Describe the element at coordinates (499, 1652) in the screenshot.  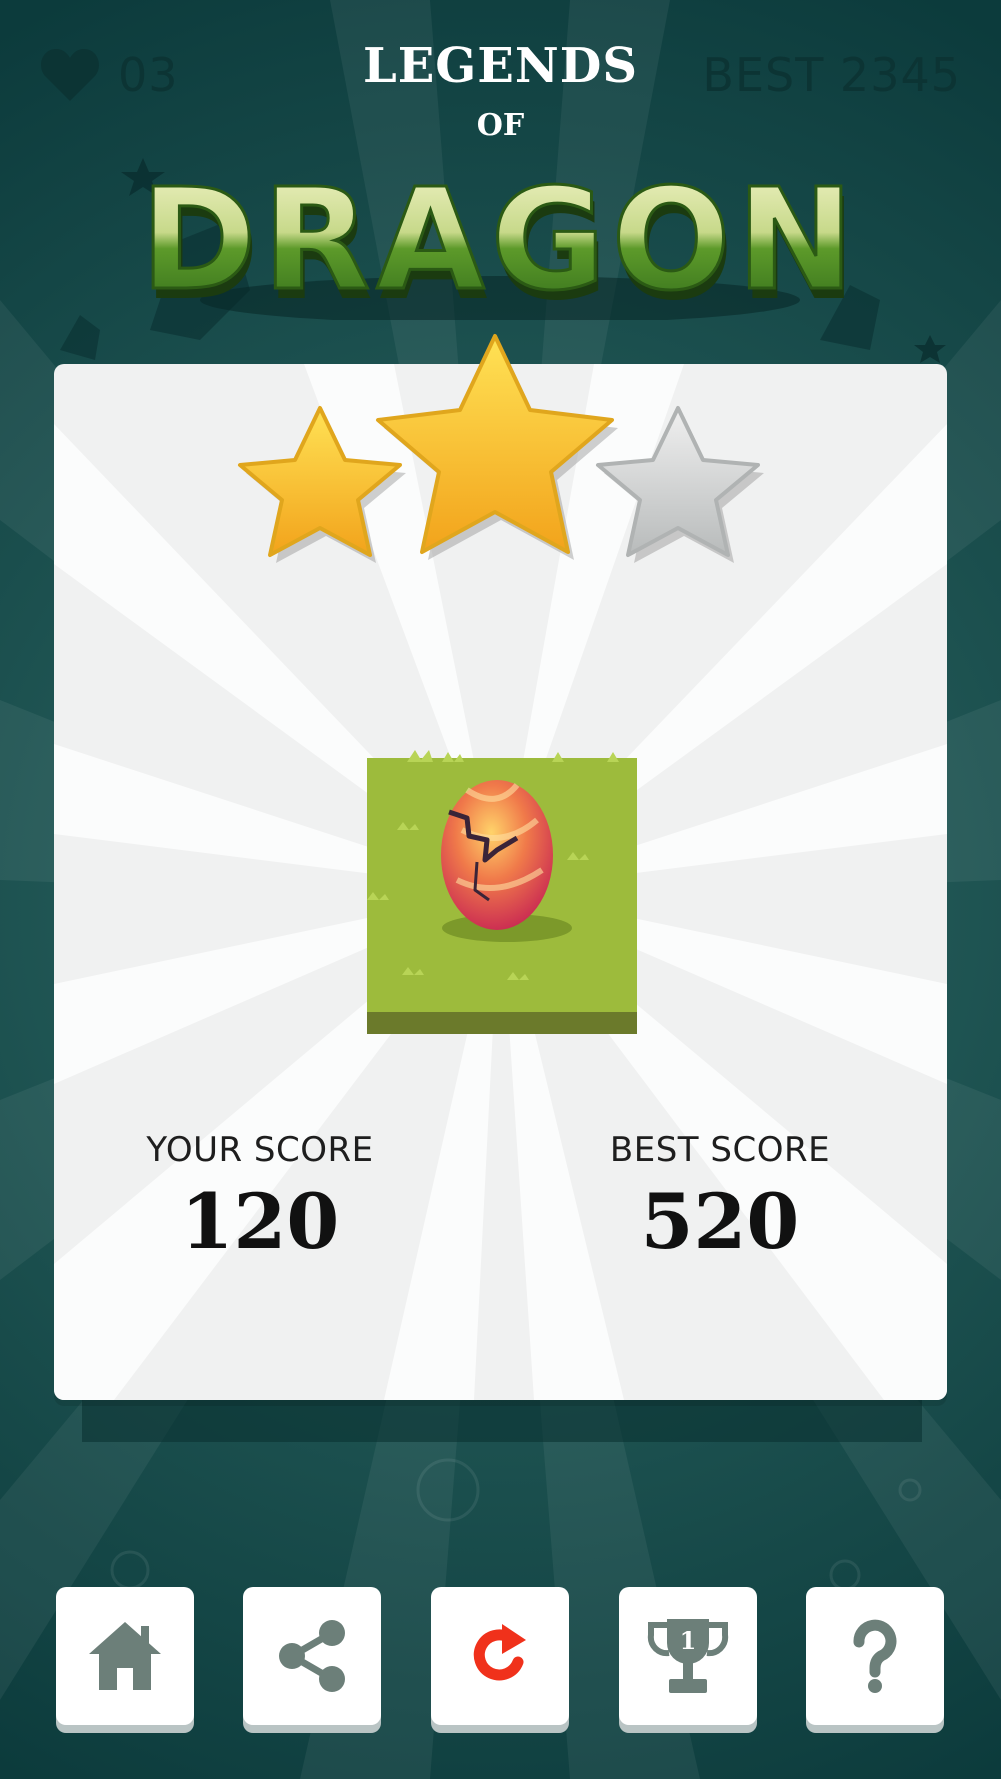
I see `replay-icon` at that location.